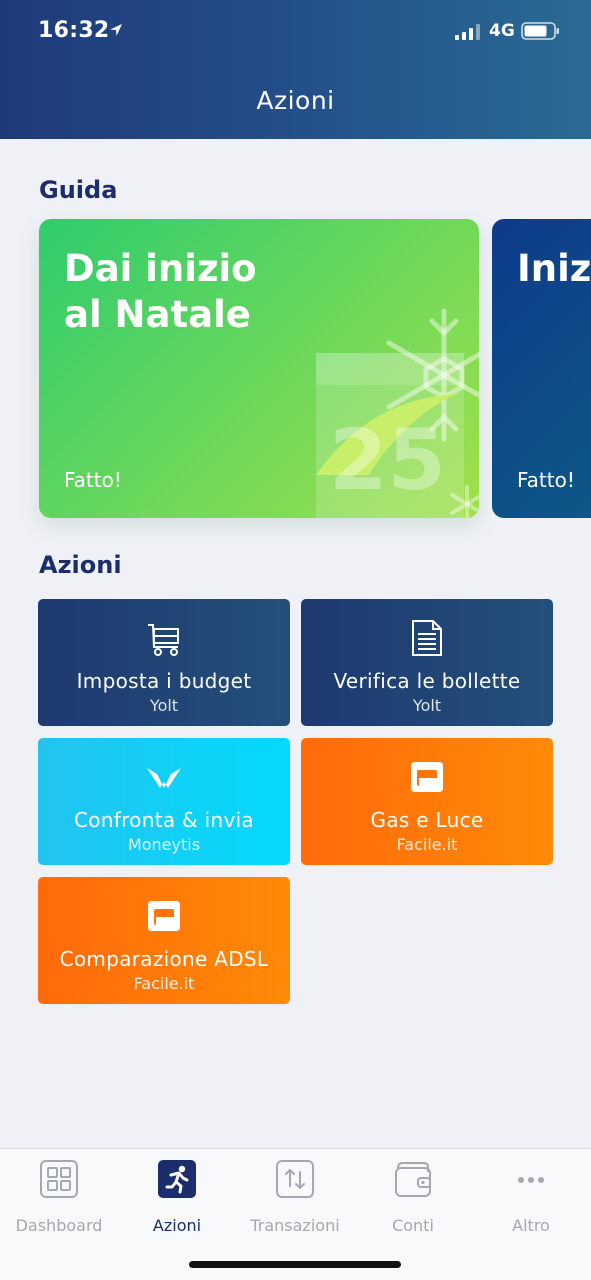  Describe the element at coordinates (59, 1199) in the screenshot. I see `tab-dashboard: Dashboard` at that location.